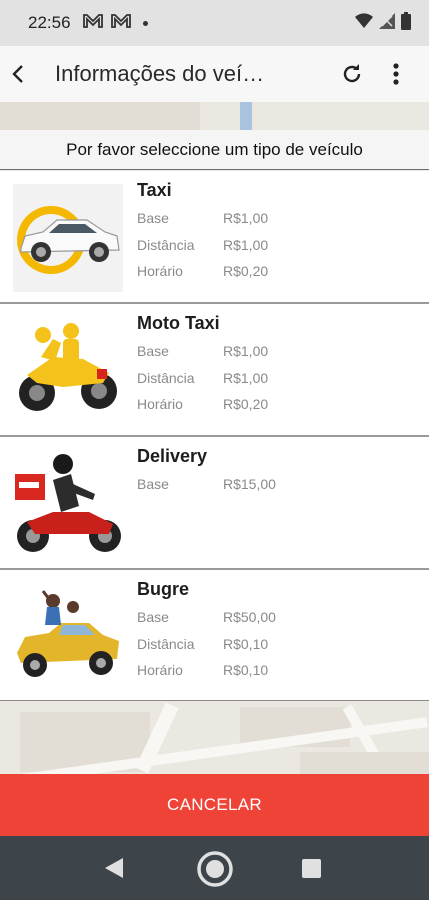 The image size is (429, 900). What do you see at coordinates (68, 371) in the screenshot?
I see `motorcycle-icon` at bounding box center [68, 371].